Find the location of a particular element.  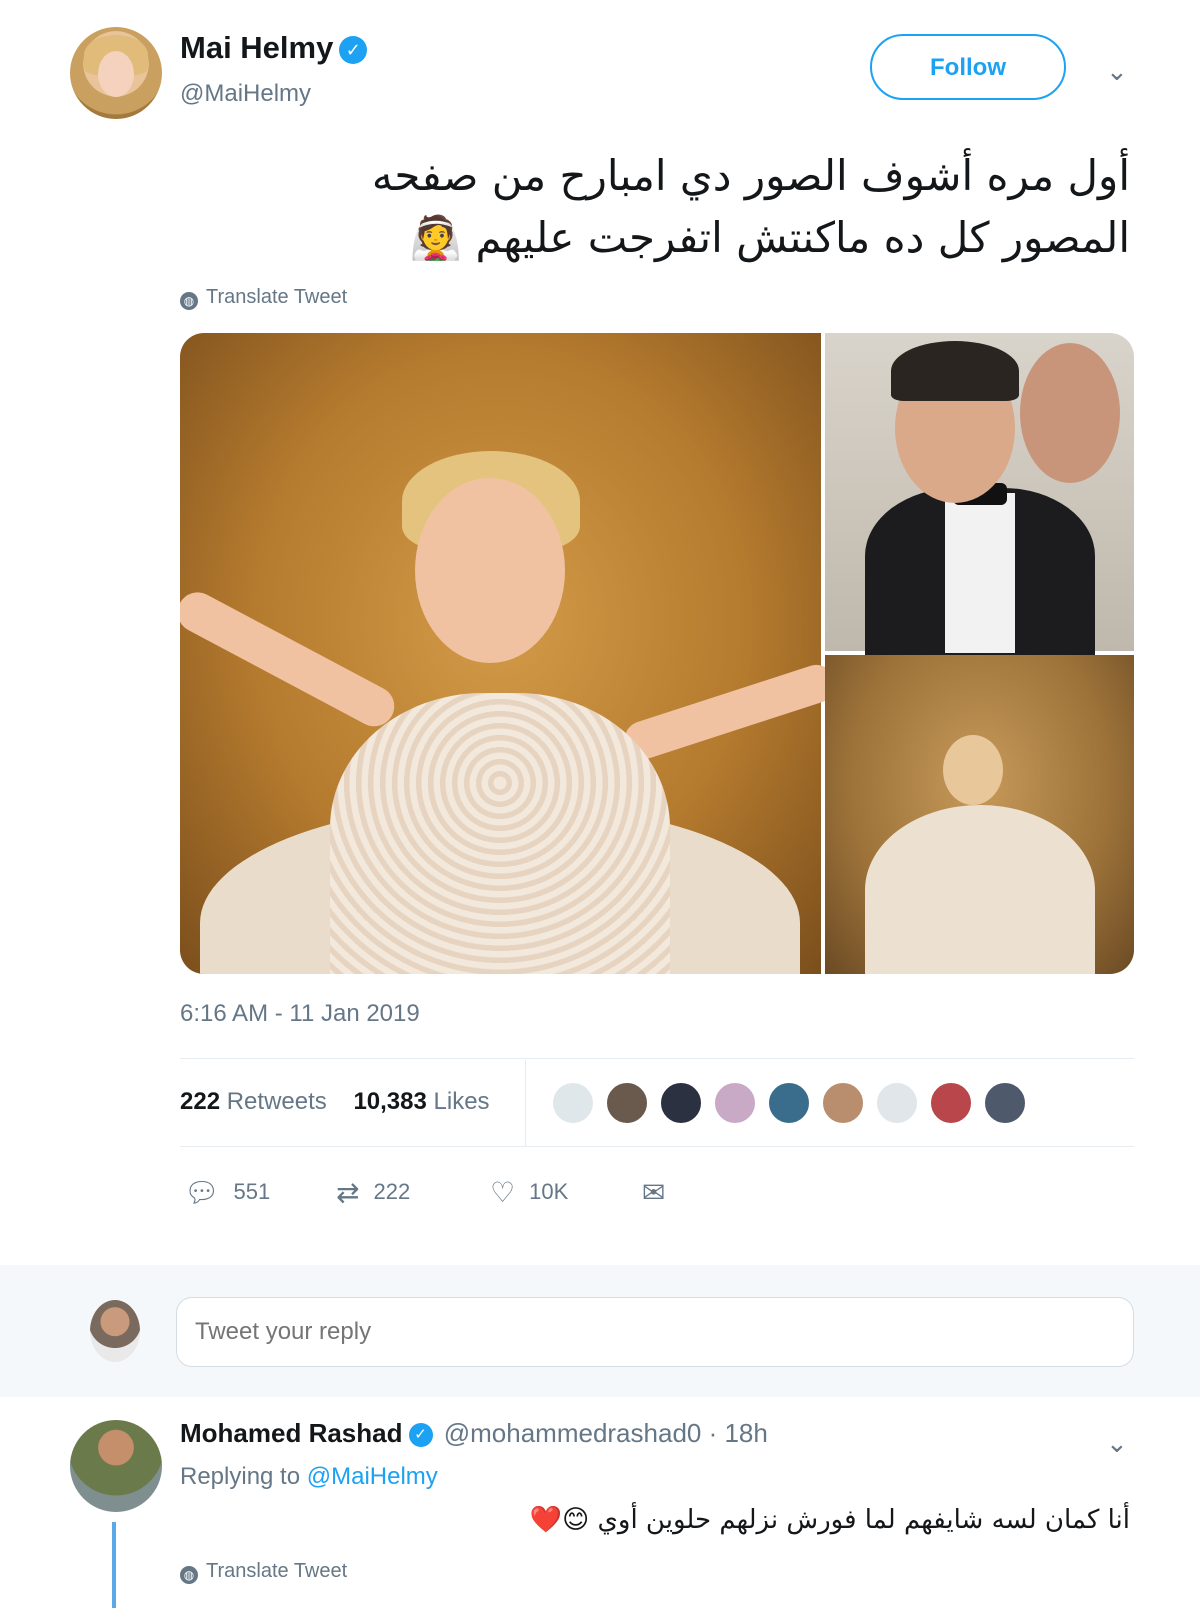

follow-button: Follow is located at coordinates (968, 67).